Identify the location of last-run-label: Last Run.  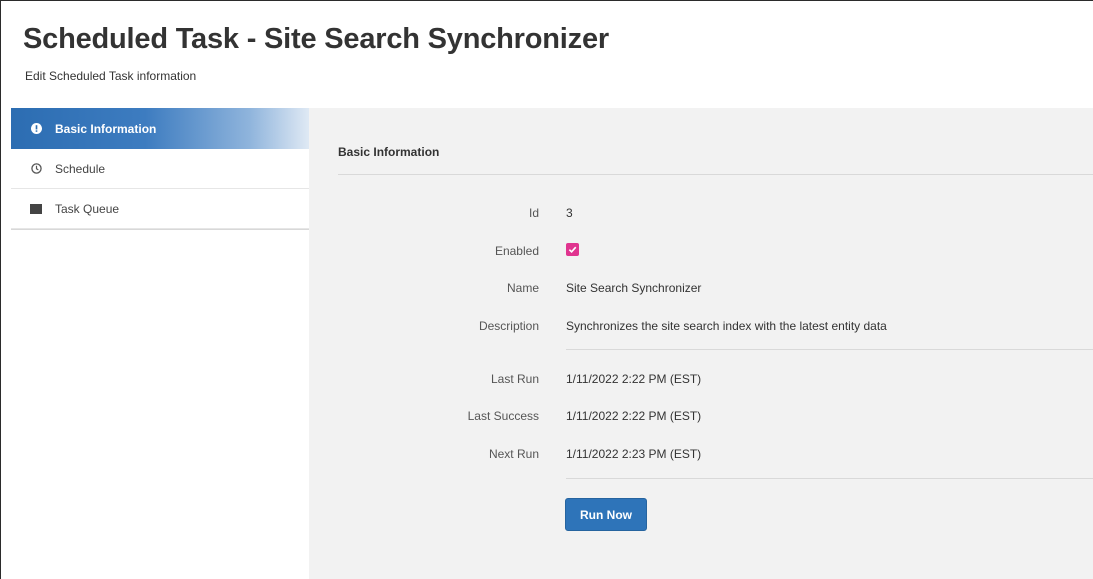
(514, 379).